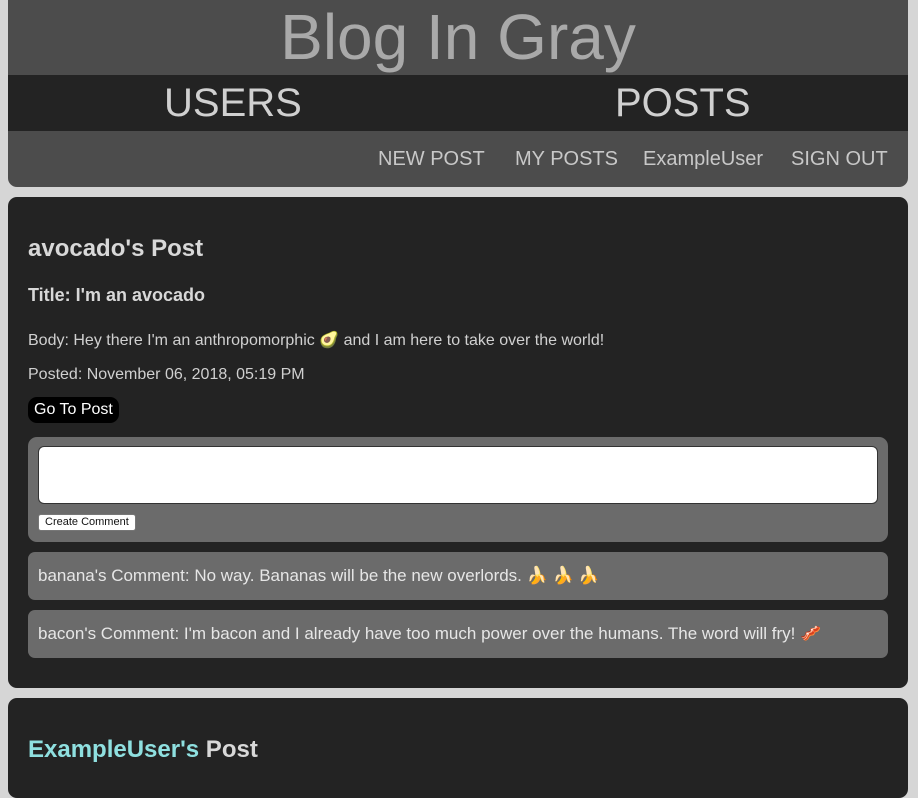  What do you see at coordinates (703, 159) in the screenshot?
I see `current-user-link: ExampleUser` at bounding box center [703, 159].